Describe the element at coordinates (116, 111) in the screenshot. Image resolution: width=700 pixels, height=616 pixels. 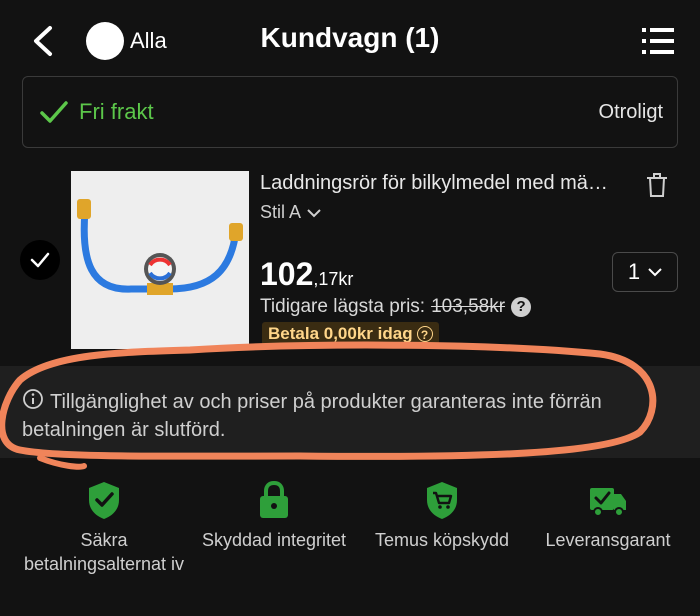
I see `free-shipping-label: Fri frakt` at that location.